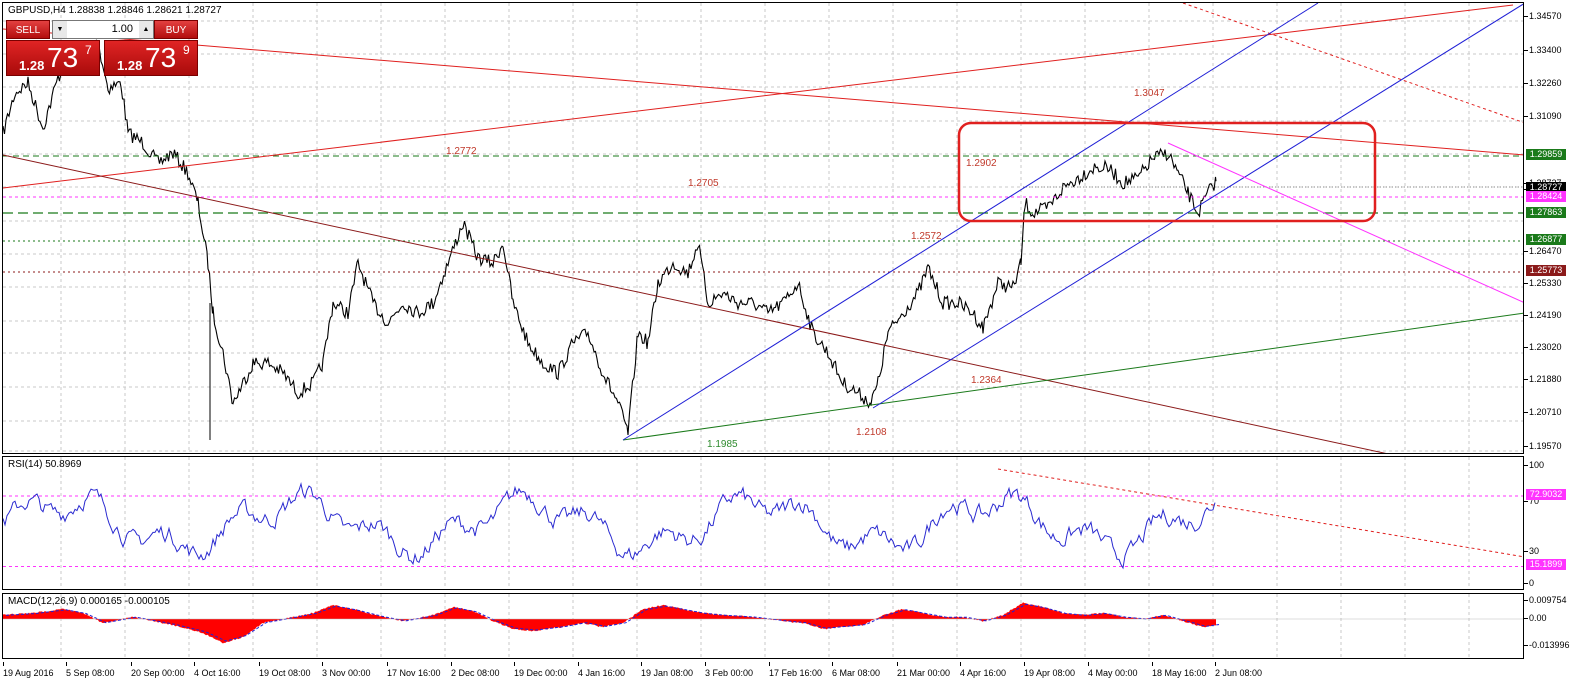  What do you see at coordinates (722, 444) in the screenshot?
I see `price-annotation: 1.1985` at bounding box center [722, 444].